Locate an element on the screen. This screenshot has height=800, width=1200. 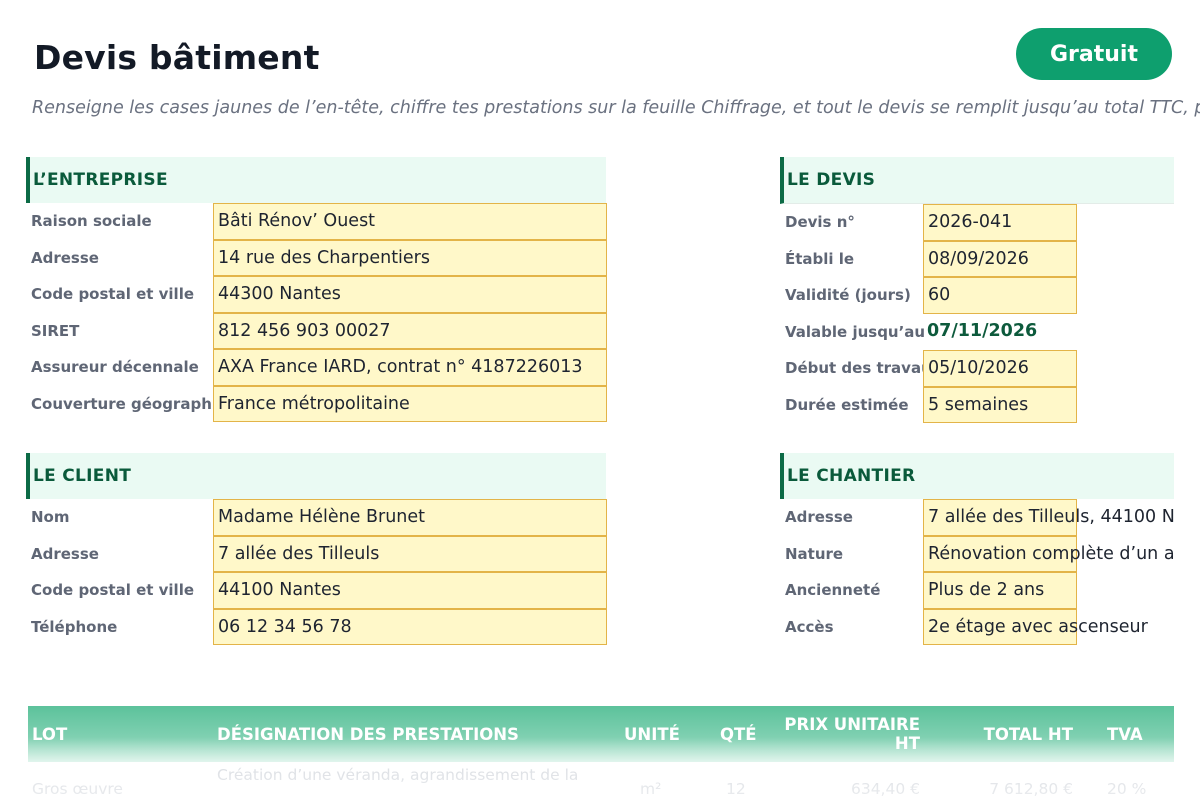
assureur-decennale-field: AXA France IARD, contrat n° 4187226013 is located at coordinates (410, 367).